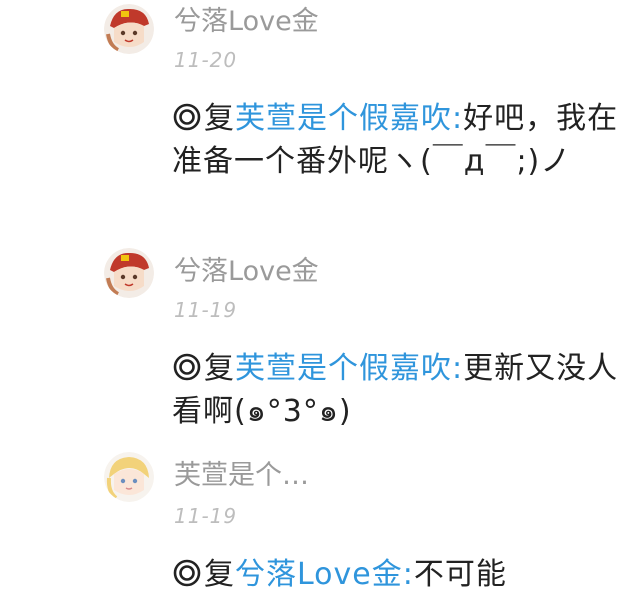  What do you see at coordinates (187, 573) in the screenshot?
I see `reply-circle-icon` at bounding box center [187, 573].